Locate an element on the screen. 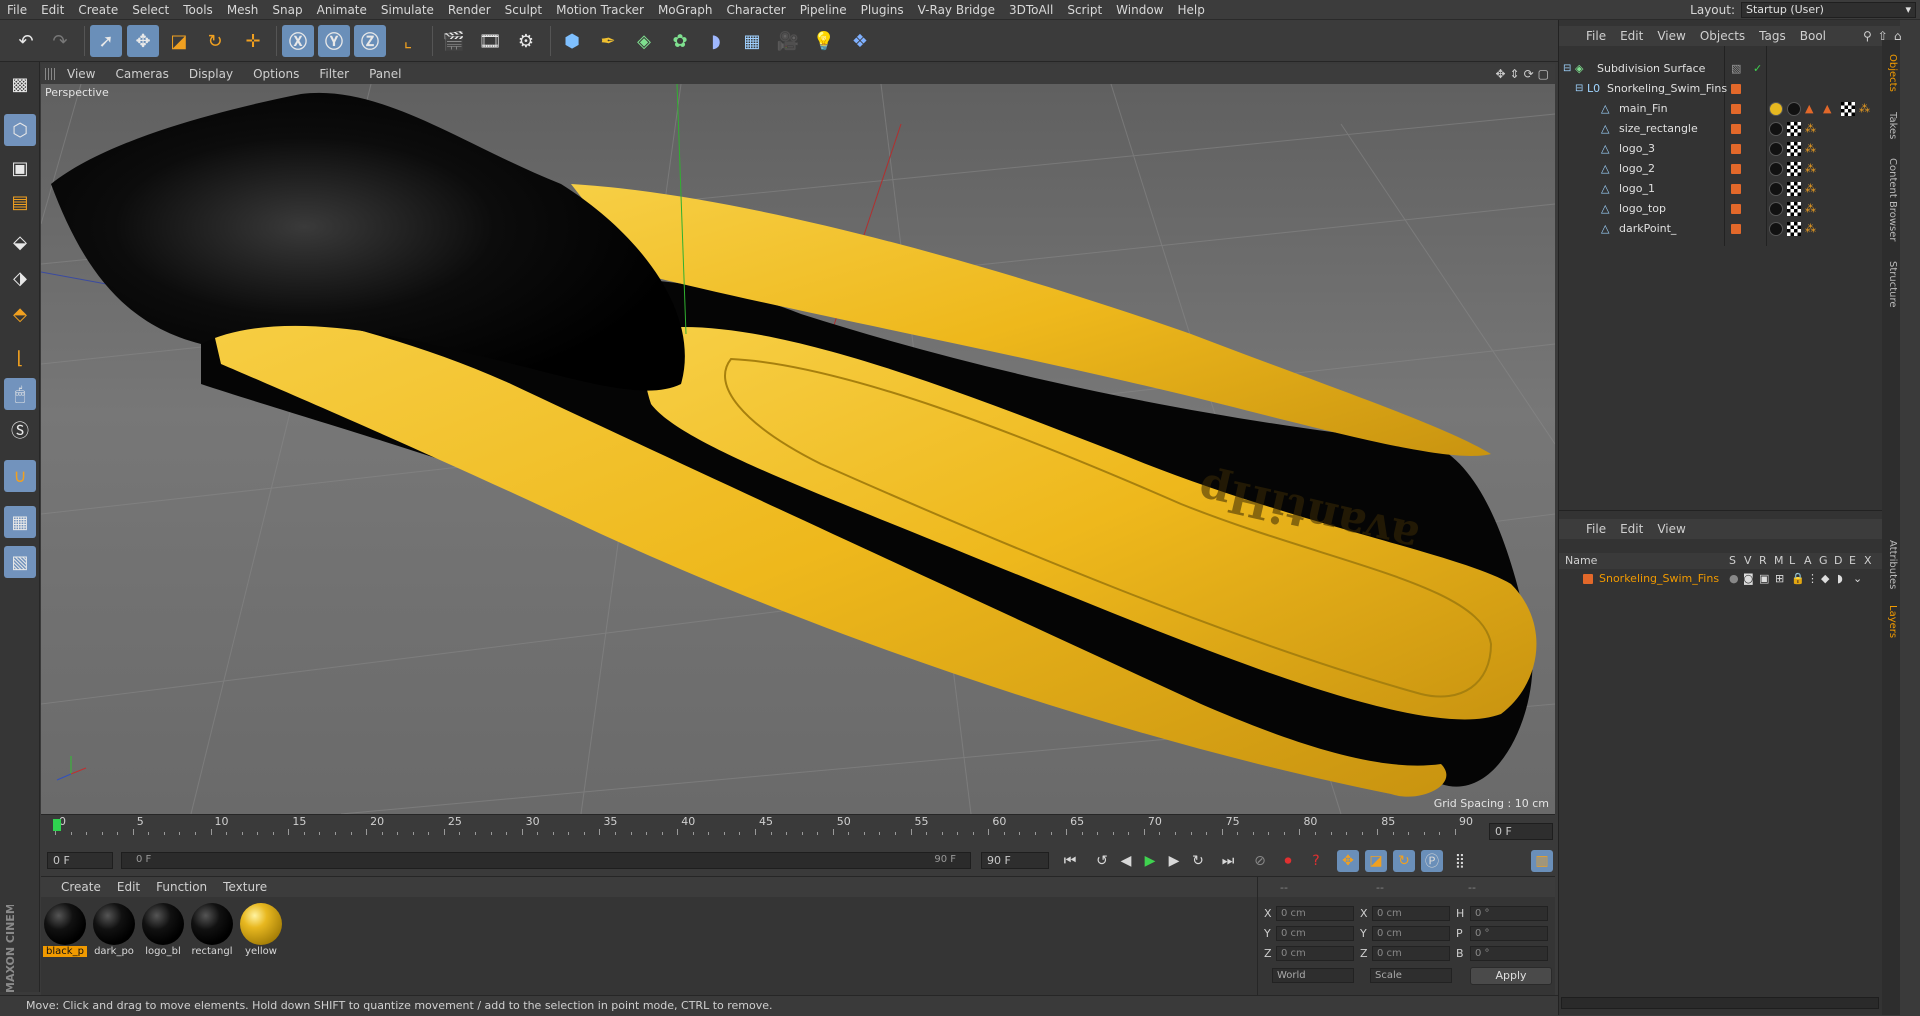  tab-objects: Objects is located at coordinates (1891, 73).